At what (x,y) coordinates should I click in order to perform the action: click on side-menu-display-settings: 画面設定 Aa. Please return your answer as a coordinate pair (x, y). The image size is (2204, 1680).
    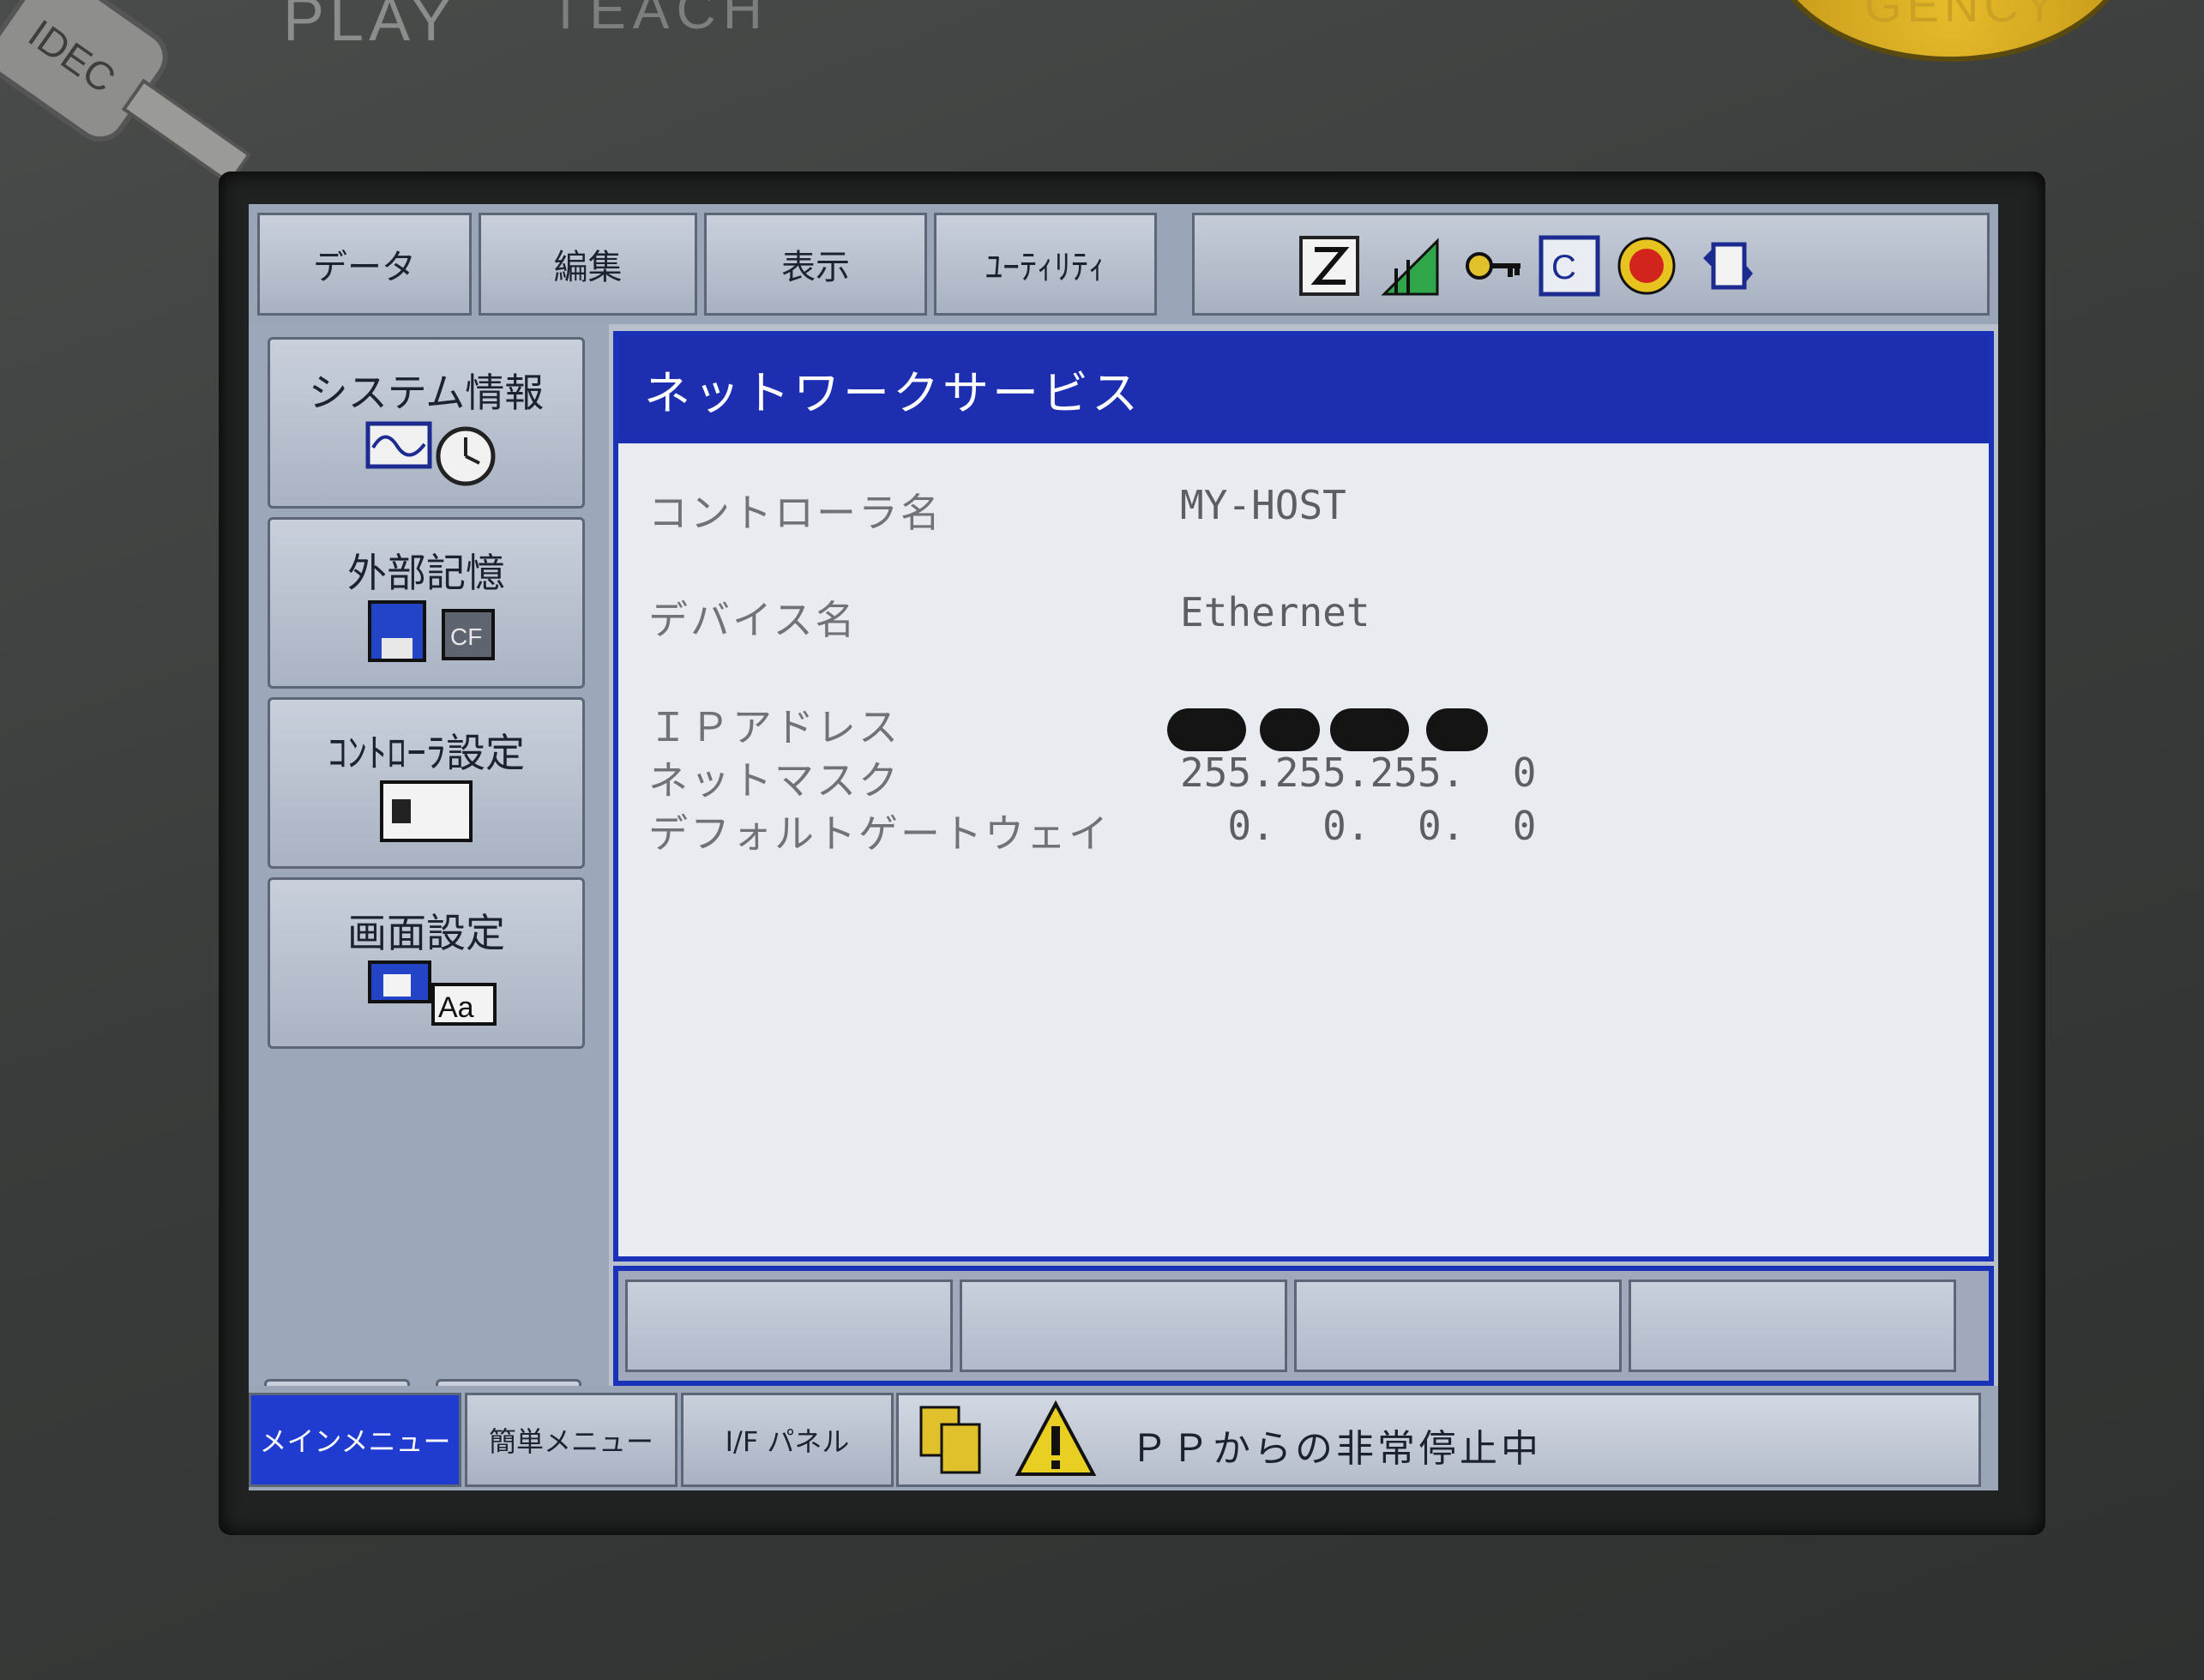
    Looking at the image, I should click on (426, 963).